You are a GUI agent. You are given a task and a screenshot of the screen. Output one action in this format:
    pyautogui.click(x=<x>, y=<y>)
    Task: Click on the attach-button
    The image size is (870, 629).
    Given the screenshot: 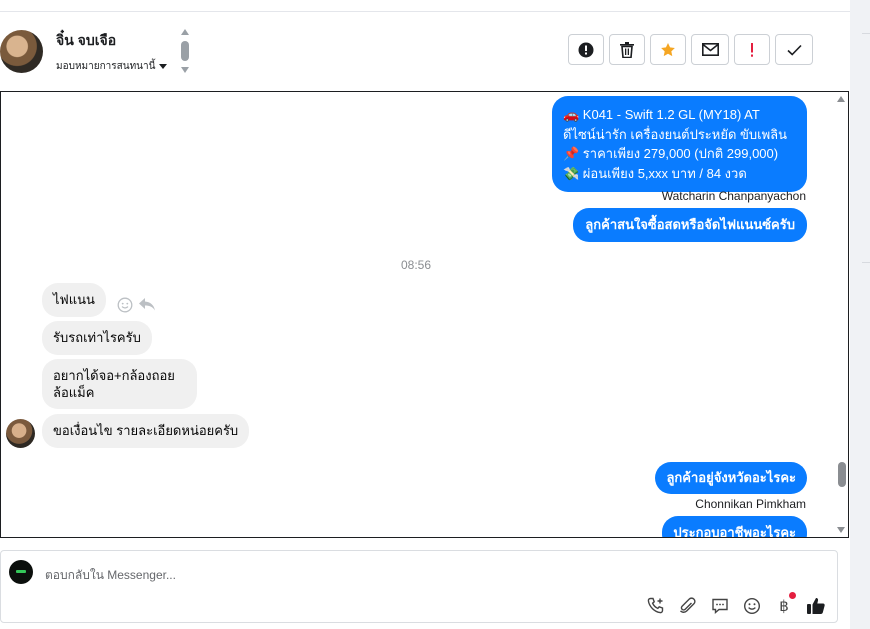 What is the action you would take?
    pyautogui.click(x=688, y=606)
    